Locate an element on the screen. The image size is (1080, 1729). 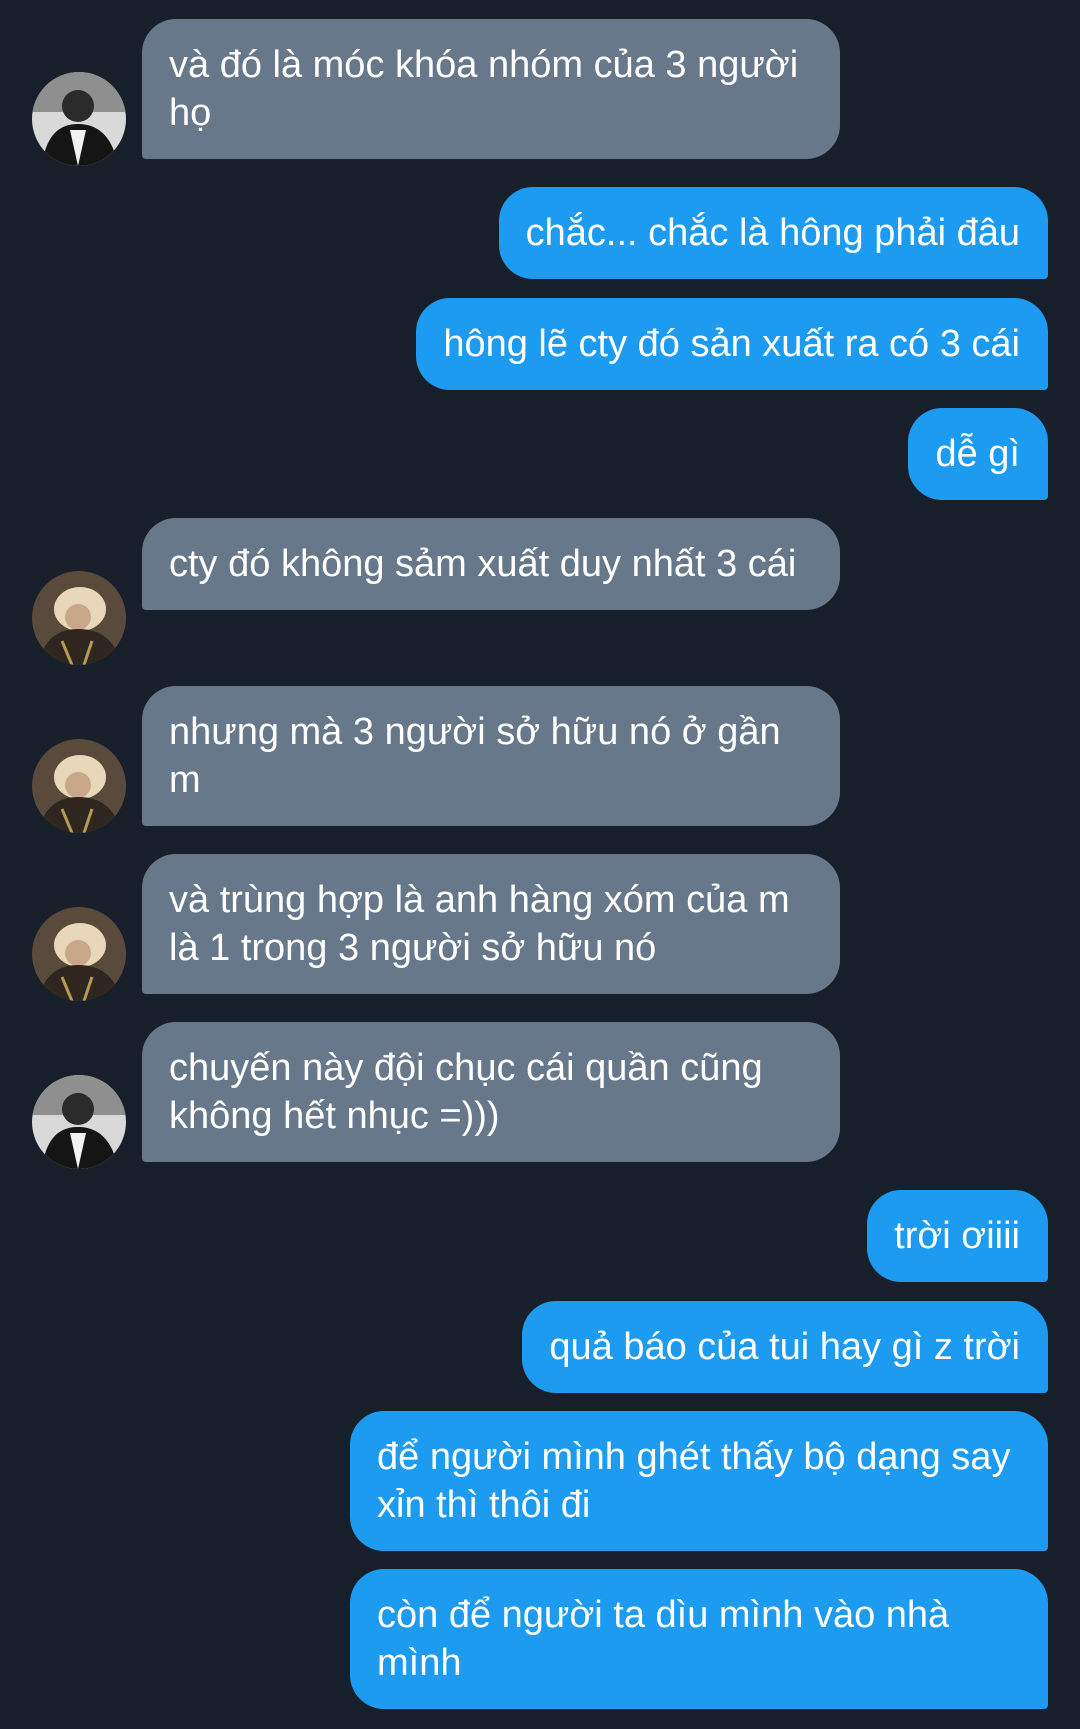
incoming-message: và đó là móc khóa nhóm của 3 người họ is located at coordinates (491, 89).